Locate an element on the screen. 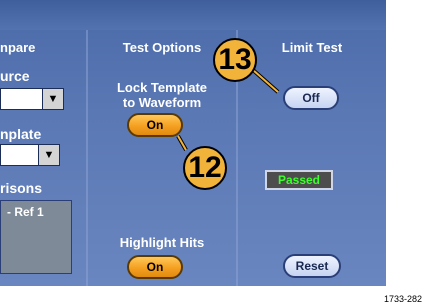 The width and height of the screenshot is (429, 305). callout-12: 12 is located at coordinates (205, 168).